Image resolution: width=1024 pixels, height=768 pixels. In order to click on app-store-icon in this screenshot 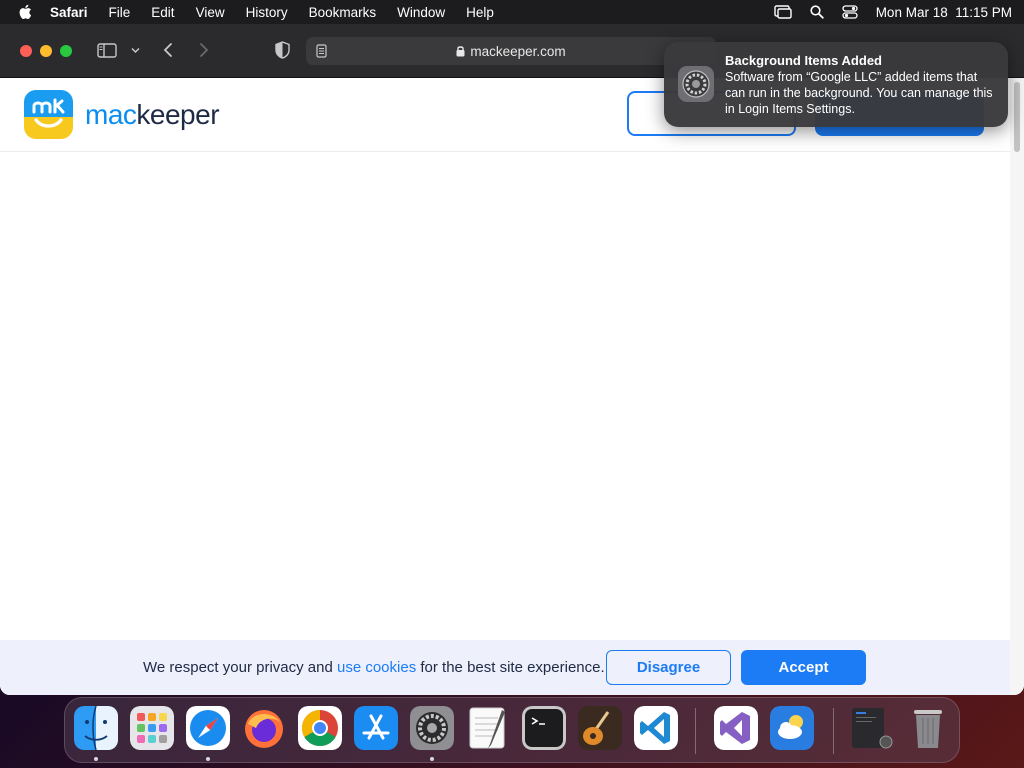, I will do `click(376, 728)`.